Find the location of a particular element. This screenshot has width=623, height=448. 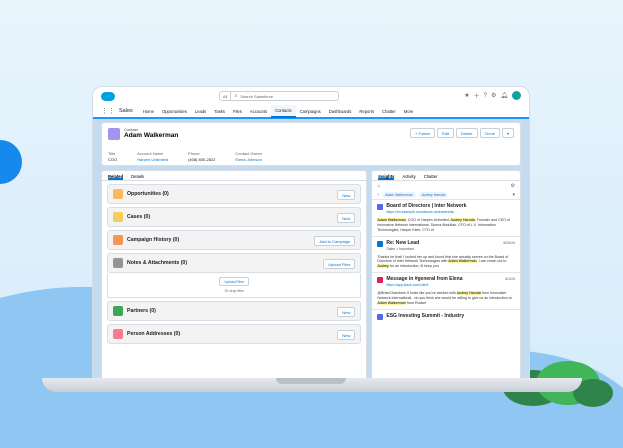

slack-icon is located at coordinates (380, 280).